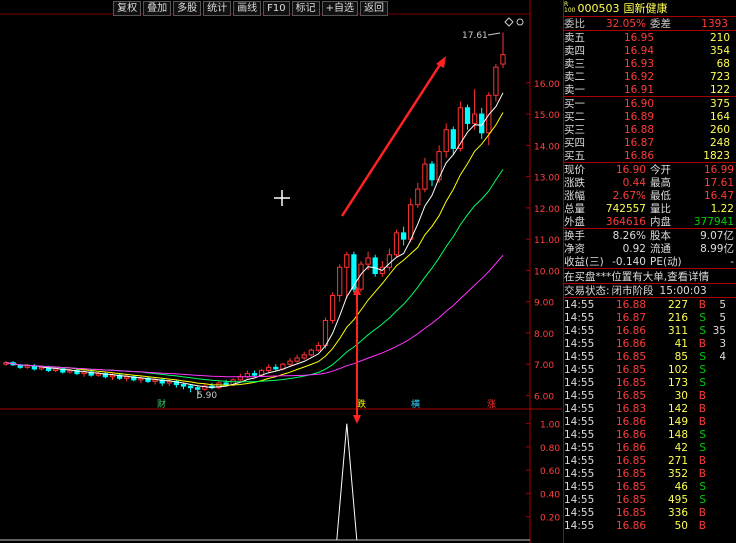 Image resolution: width=736 pixels, height=543 pixels. I want to click on buy-order-row: 买三 16.88 260, so click(650, 130).